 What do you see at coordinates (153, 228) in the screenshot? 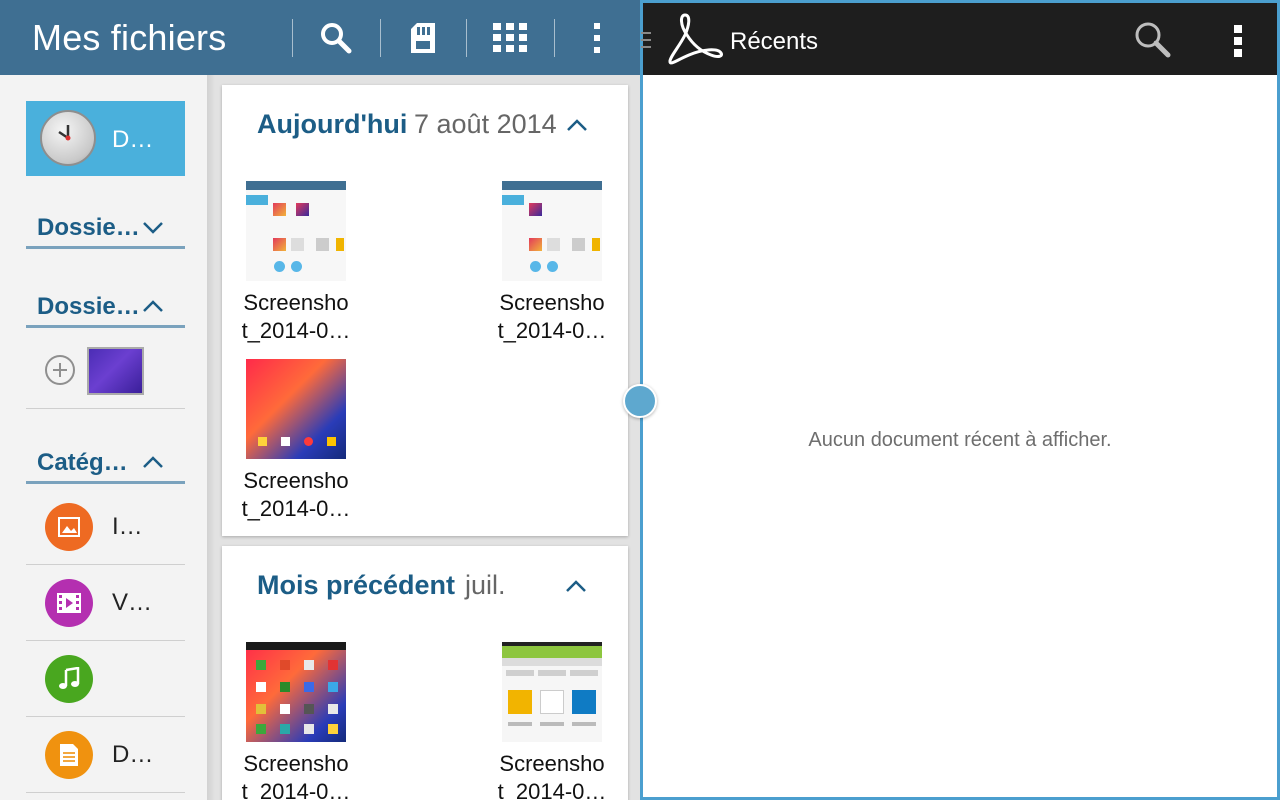
I see `chevron-down-icon` at bounding box center [153, 228].